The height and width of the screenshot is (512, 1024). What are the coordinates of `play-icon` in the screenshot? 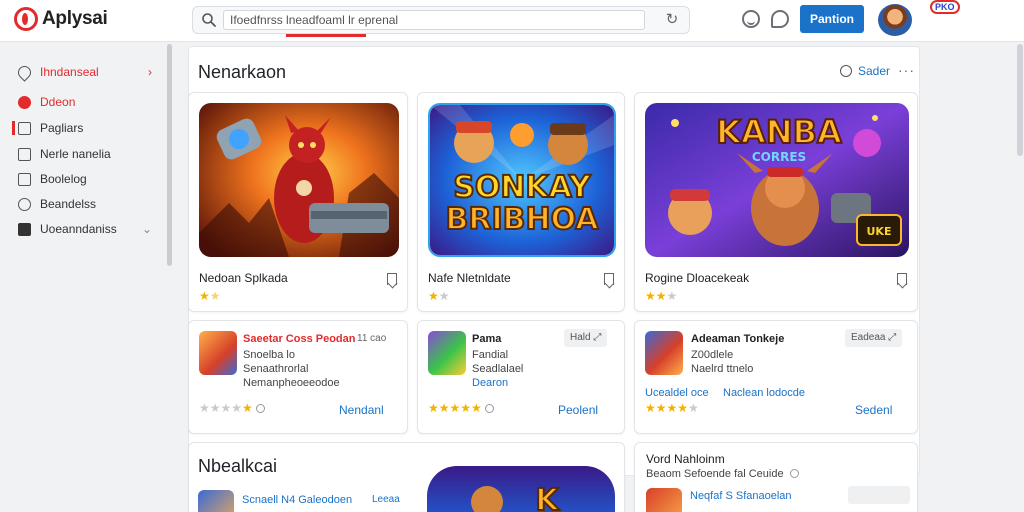 It's located at (24, 102).